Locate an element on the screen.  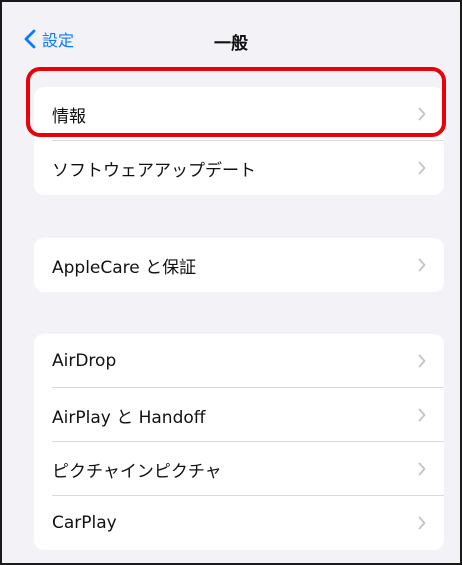
settings-group-2: AppleCare と保証 is located at coordinates (239, 265).